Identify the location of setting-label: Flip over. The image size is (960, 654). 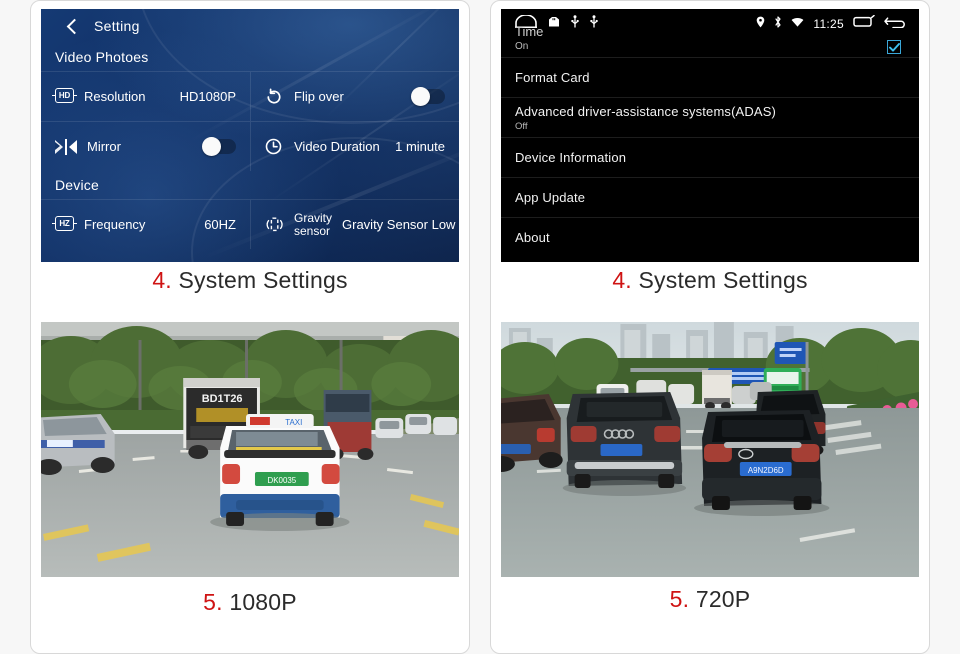
(319, 96).